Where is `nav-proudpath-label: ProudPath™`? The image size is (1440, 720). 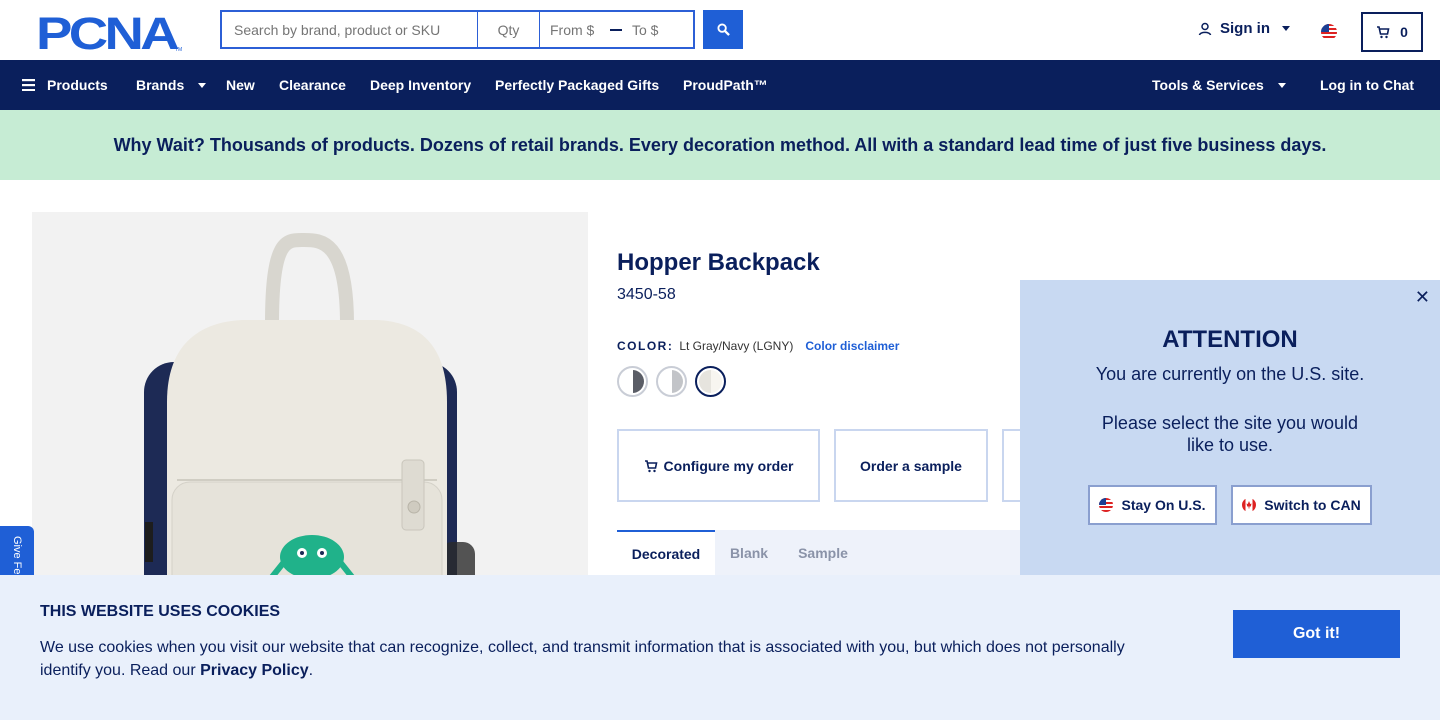
nav-proudpath-label: ProudPath™ is located at coordinates (725, 85).